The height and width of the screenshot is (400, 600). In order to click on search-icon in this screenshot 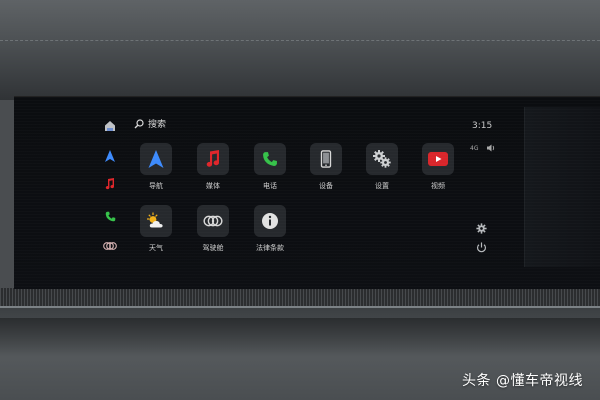, I will do `click(139, 123)`.